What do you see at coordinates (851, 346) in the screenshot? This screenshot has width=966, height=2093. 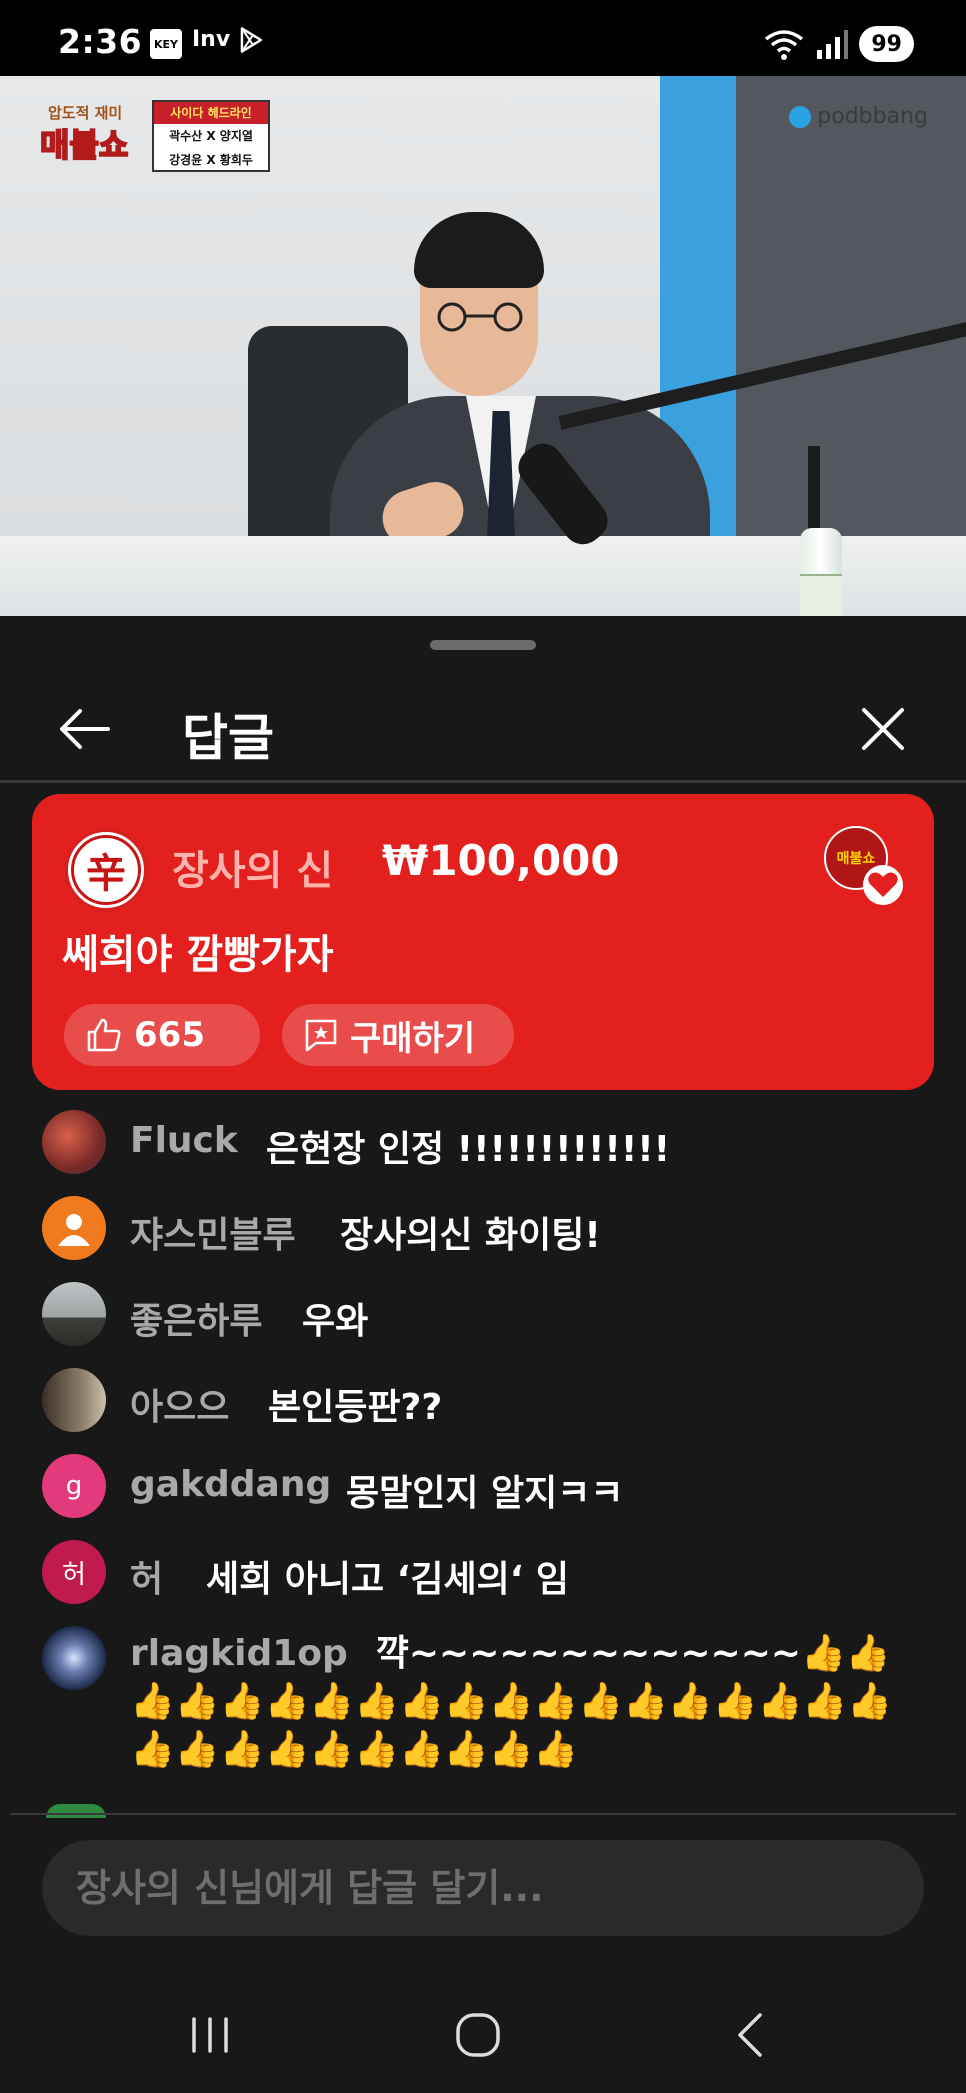 I see `studio-backdrop` at bounding box center [851, 346].